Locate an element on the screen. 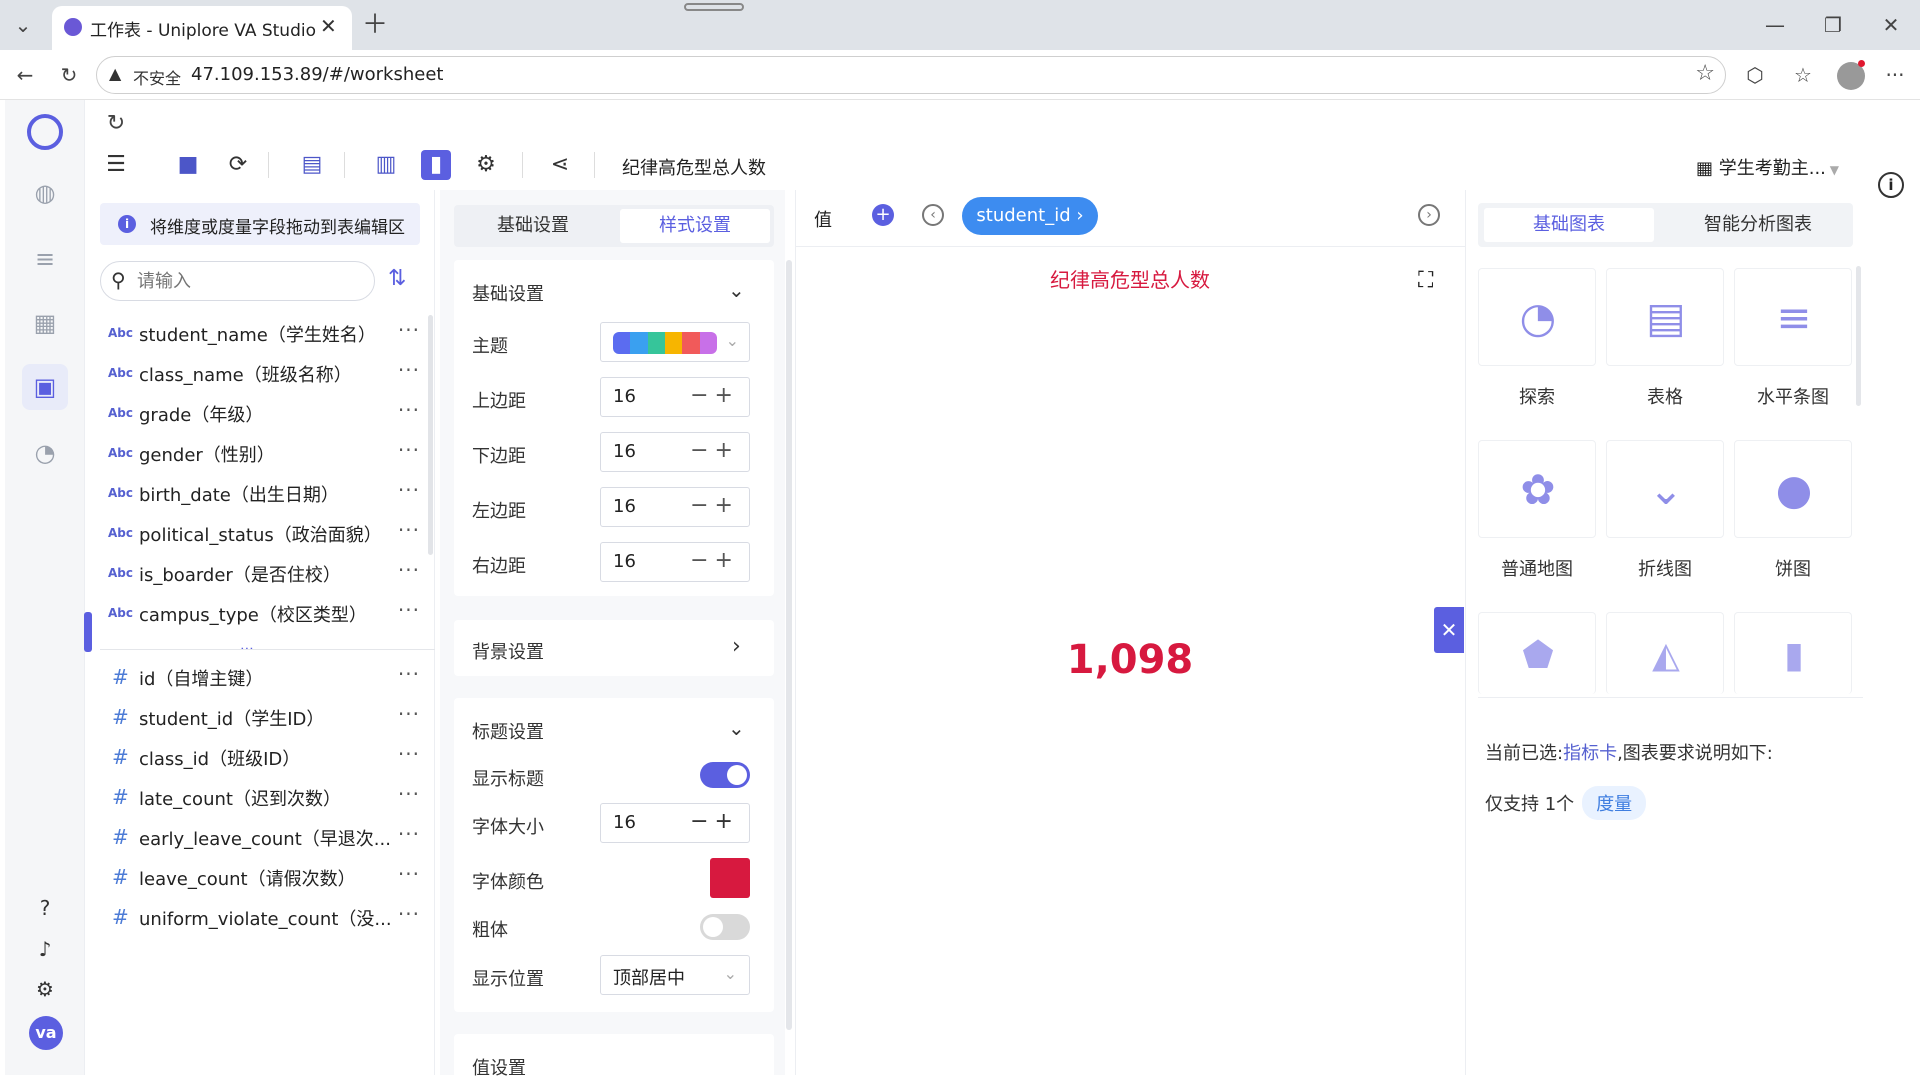 This screenshot has width=1920, height=1080. minimize-icon: — is located at coordinates (1775, 25).